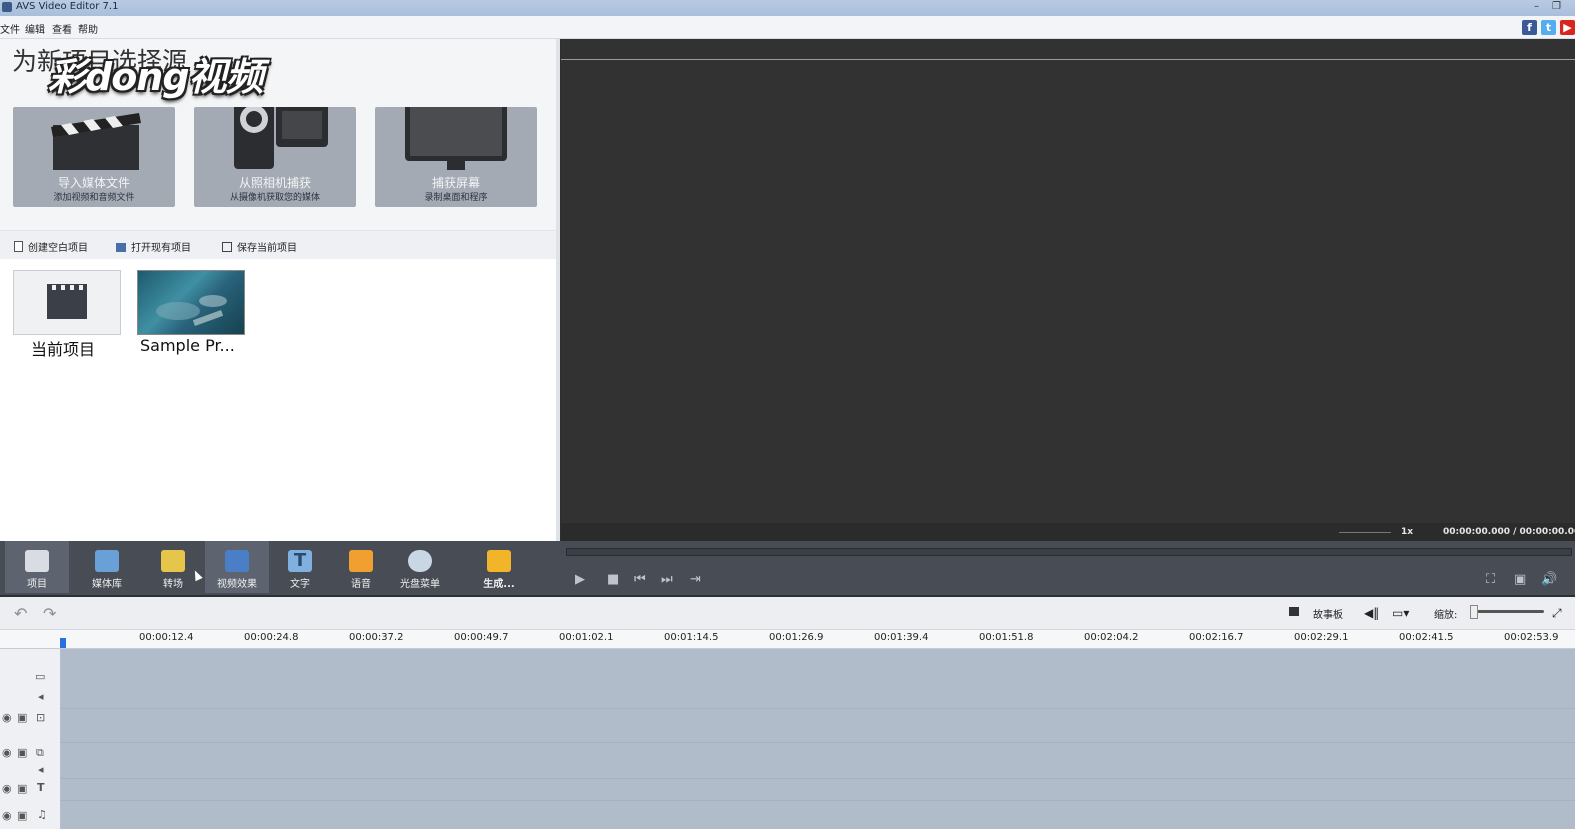 Image resolution: width=1575 pixels, height=829 pixels. Describe the element at coordinates (1400, 613) in the screenshot. I see `display-options-icon: ▭▾` at that location.